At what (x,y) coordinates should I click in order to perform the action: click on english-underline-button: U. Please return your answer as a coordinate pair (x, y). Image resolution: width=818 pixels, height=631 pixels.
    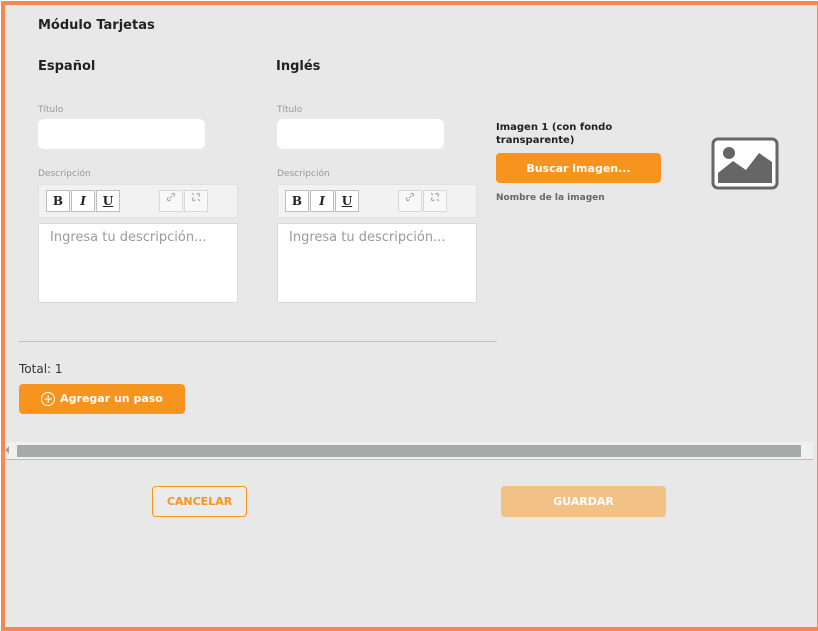
    Looking at the image, I should click on (347, 201).